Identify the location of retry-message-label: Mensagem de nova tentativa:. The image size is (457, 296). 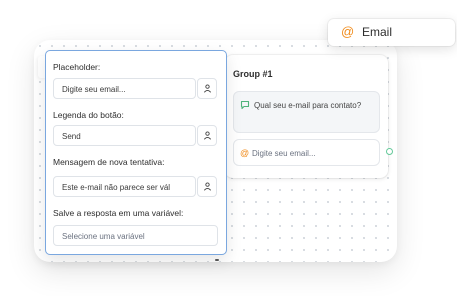
(109, 162).